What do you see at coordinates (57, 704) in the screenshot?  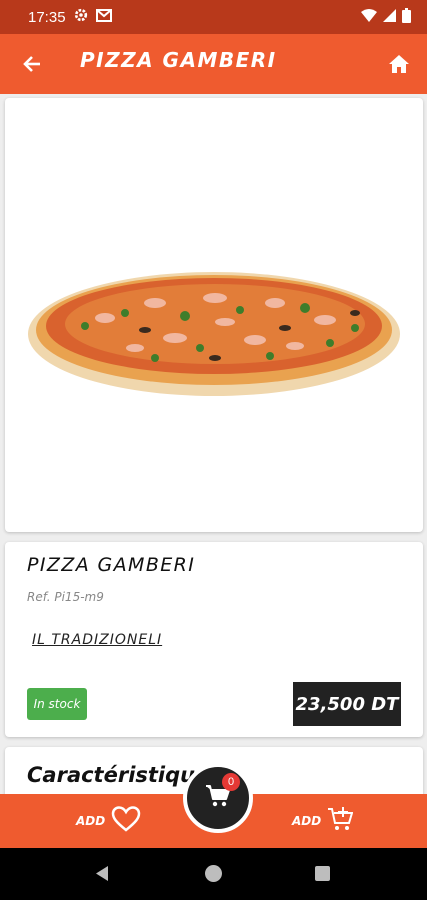 I see `stock-badge: In stock` at bounding box center [57, 704].